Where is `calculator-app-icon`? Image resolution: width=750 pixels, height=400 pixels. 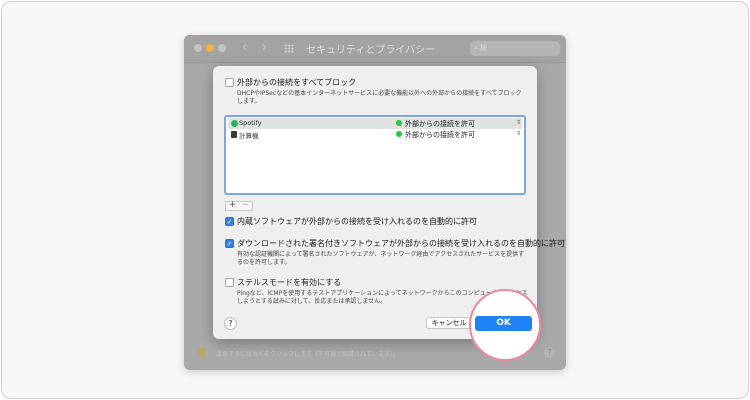 calculator-app-icon is located at coordinates (234, 134).